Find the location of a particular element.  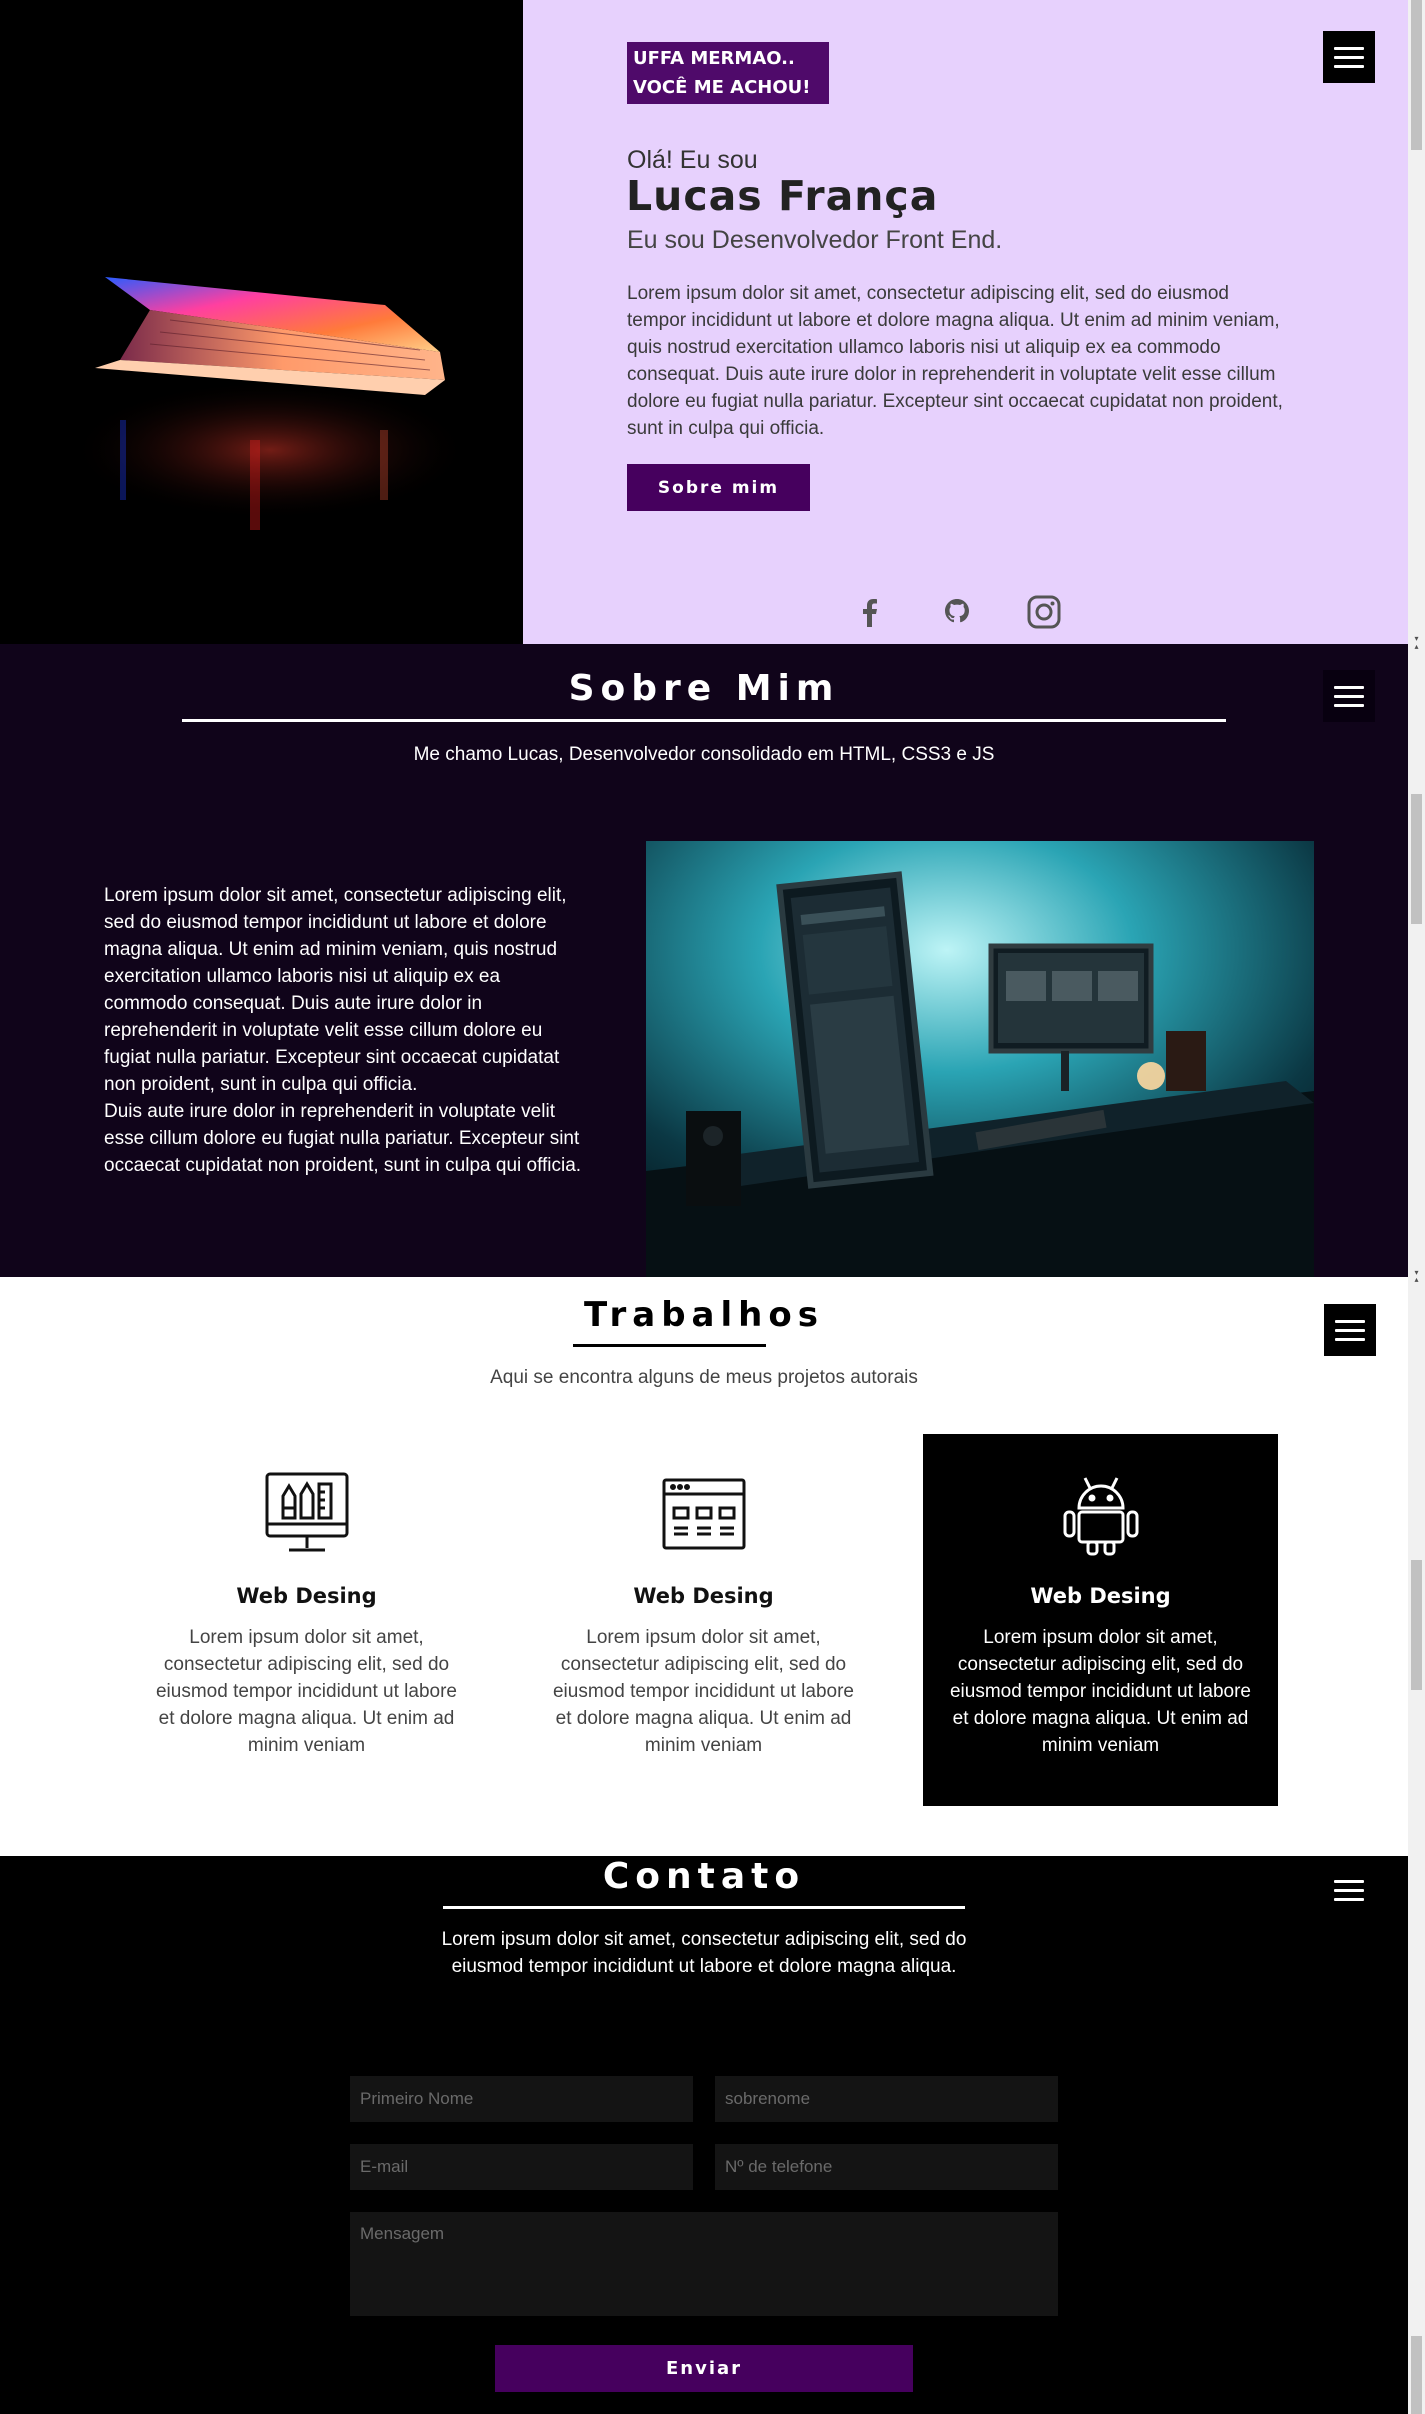

browser-window-icon is located at coordinates (704, 1514).